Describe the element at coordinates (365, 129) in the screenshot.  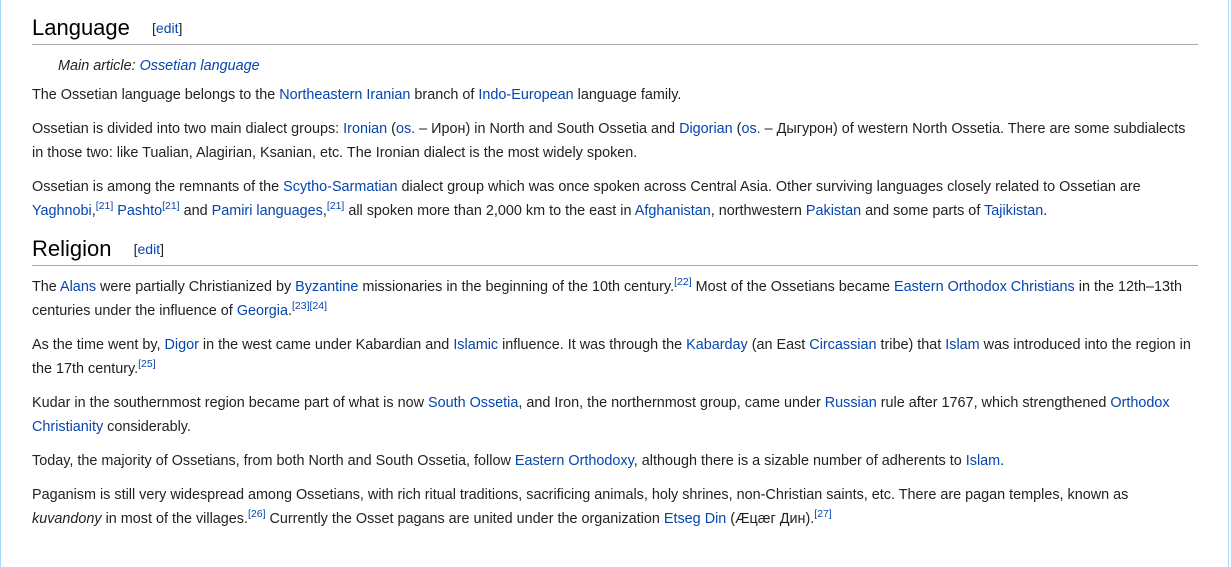
I see `wiki-link: Ironian` at that location.